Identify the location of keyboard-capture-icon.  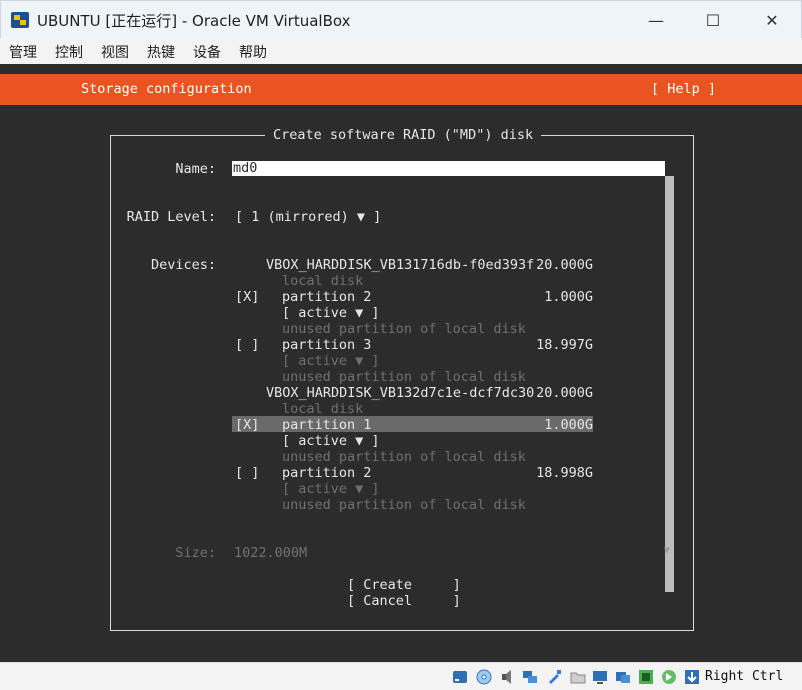
(692, 677).